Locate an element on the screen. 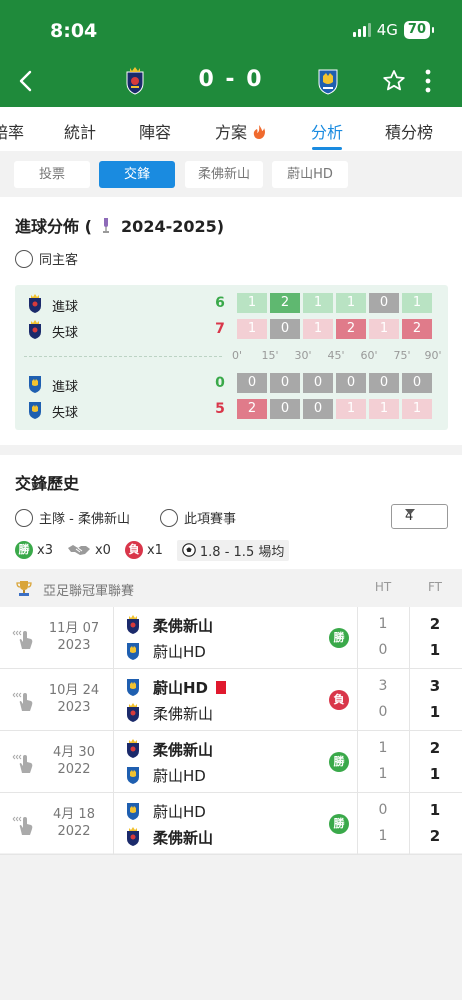 This screenshot has width=462, height=1000. status-indicators: 4G 70 is located at coordinates (393, 30).